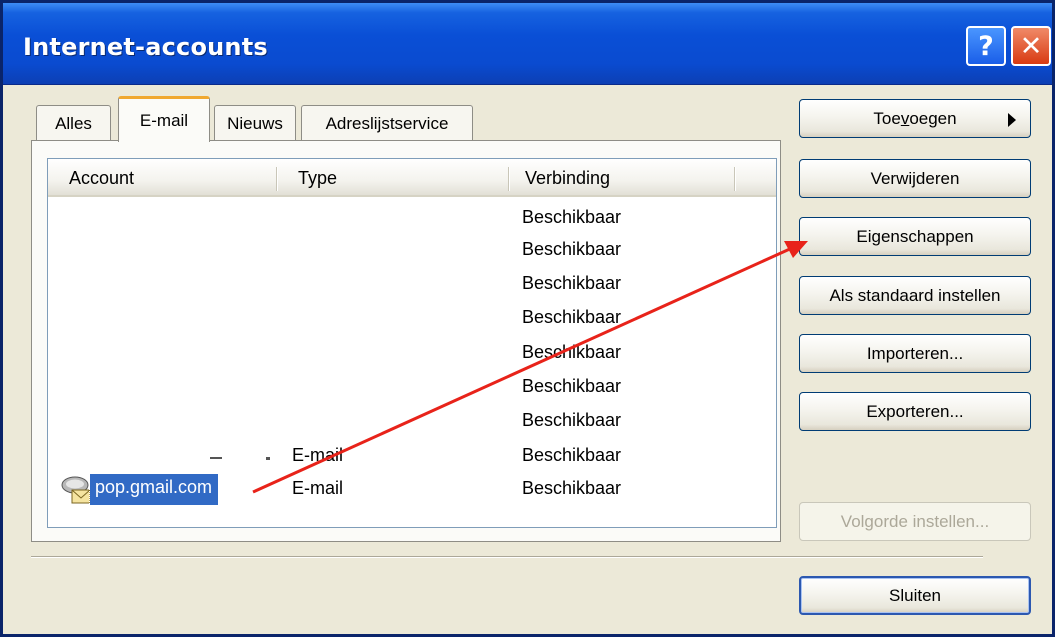  I want to click on window-title: Internet-accounts, so click(145, 47).